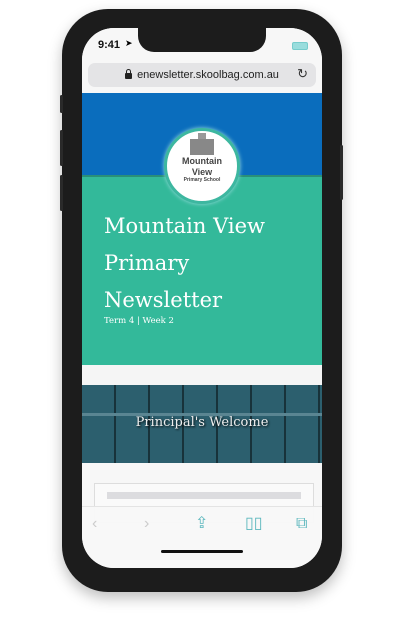  Describe the element at coordinates (300, 46) in the screenshot. I see `battery-icon` at that location.